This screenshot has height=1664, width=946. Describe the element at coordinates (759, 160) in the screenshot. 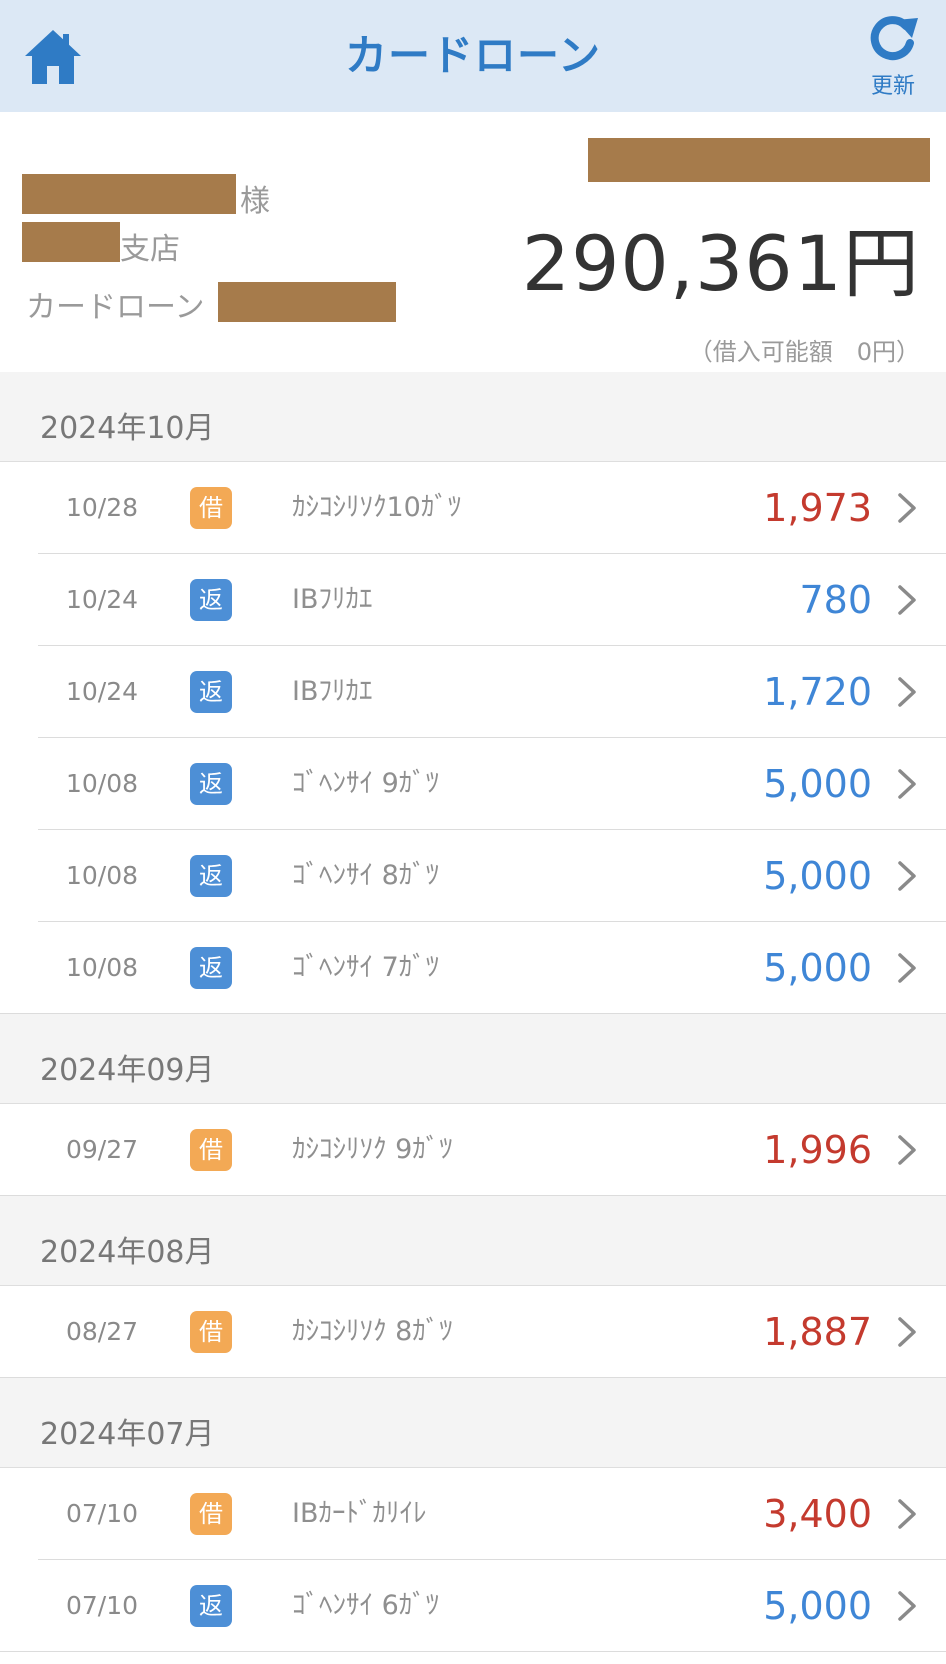

I see `redacted-account-number` at that location.